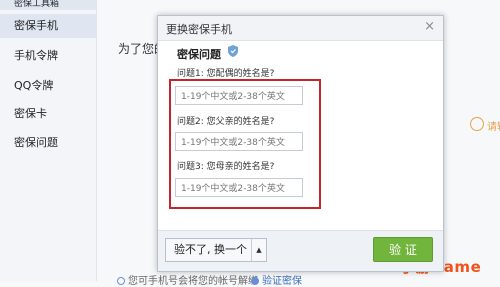 This screenshot has height=287, width=500. What do you see at coordinates (226, 74) in the screenshot?
I see `question-1-label: 问题1: 您配偶的姓名是?` at bounding box center [226, 74].